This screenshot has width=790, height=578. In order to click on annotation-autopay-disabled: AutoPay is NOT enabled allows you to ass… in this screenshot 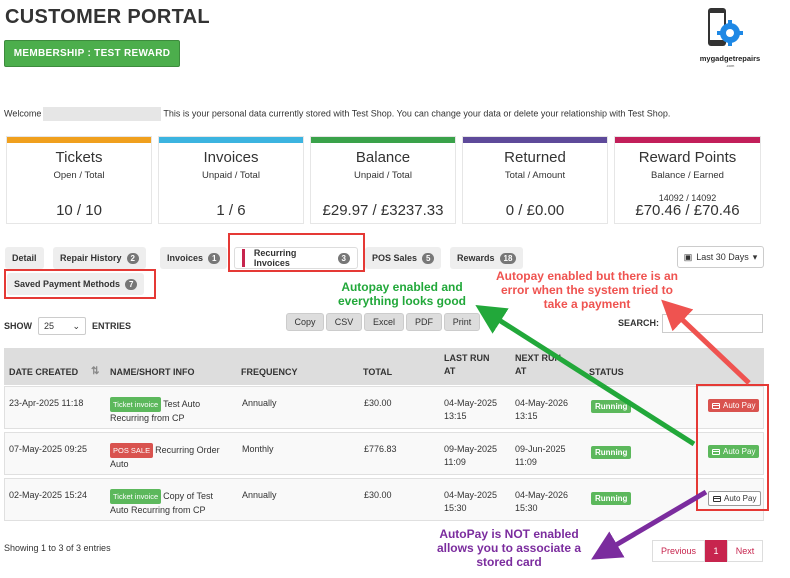, I will do `click(509, 548)`.